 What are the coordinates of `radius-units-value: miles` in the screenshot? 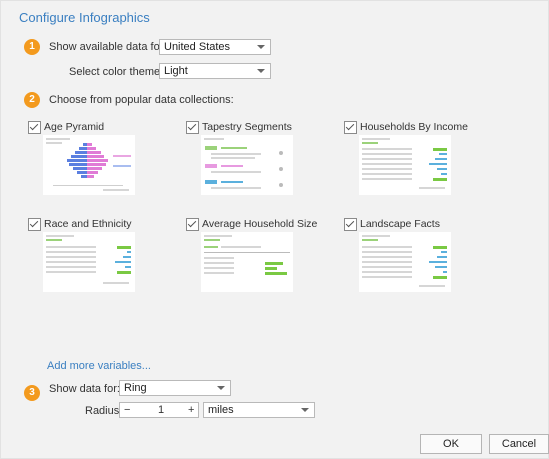 It's located at (221, 410).